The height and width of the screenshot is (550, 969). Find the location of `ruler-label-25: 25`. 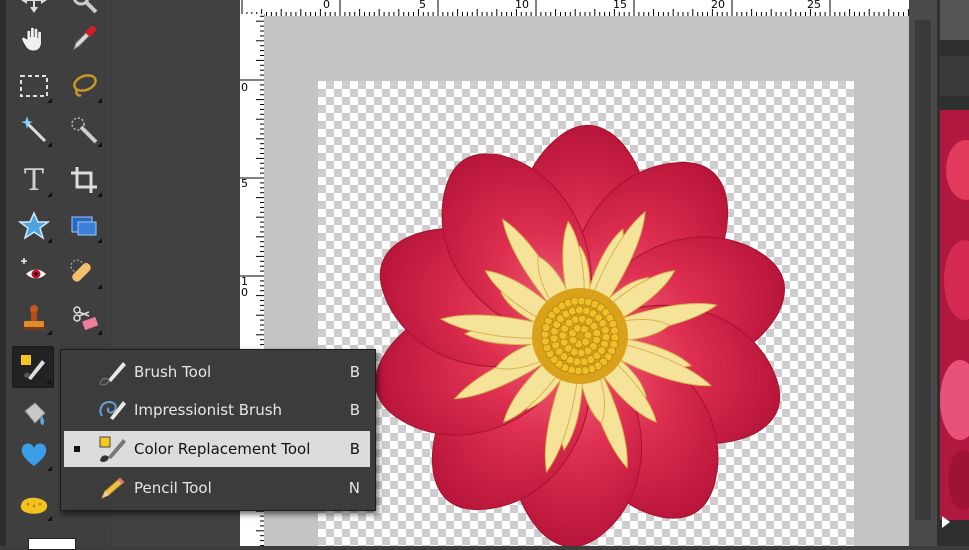

ruler-label-25: 25 is located at coordinates (814, 5).